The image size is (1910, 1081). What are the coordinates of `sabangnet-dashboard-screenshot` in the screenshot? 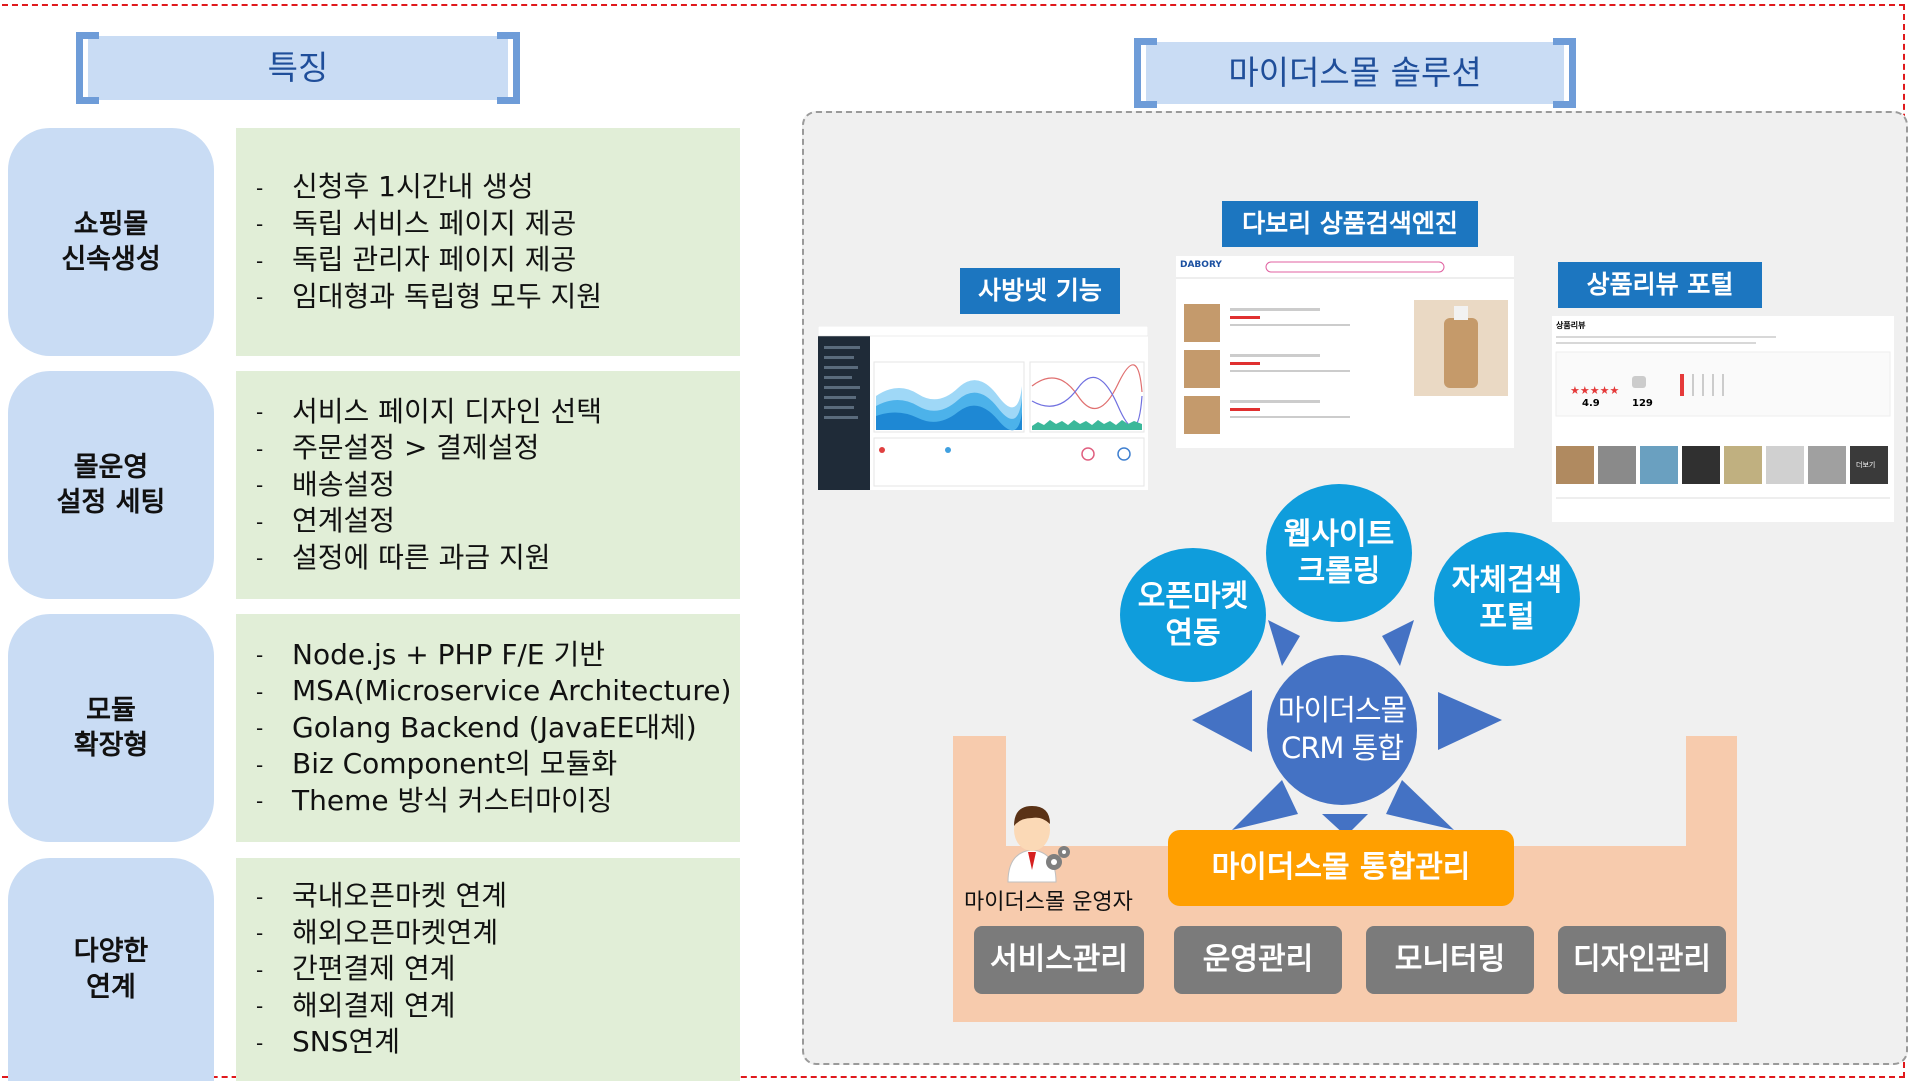 It's located at (983, 408).